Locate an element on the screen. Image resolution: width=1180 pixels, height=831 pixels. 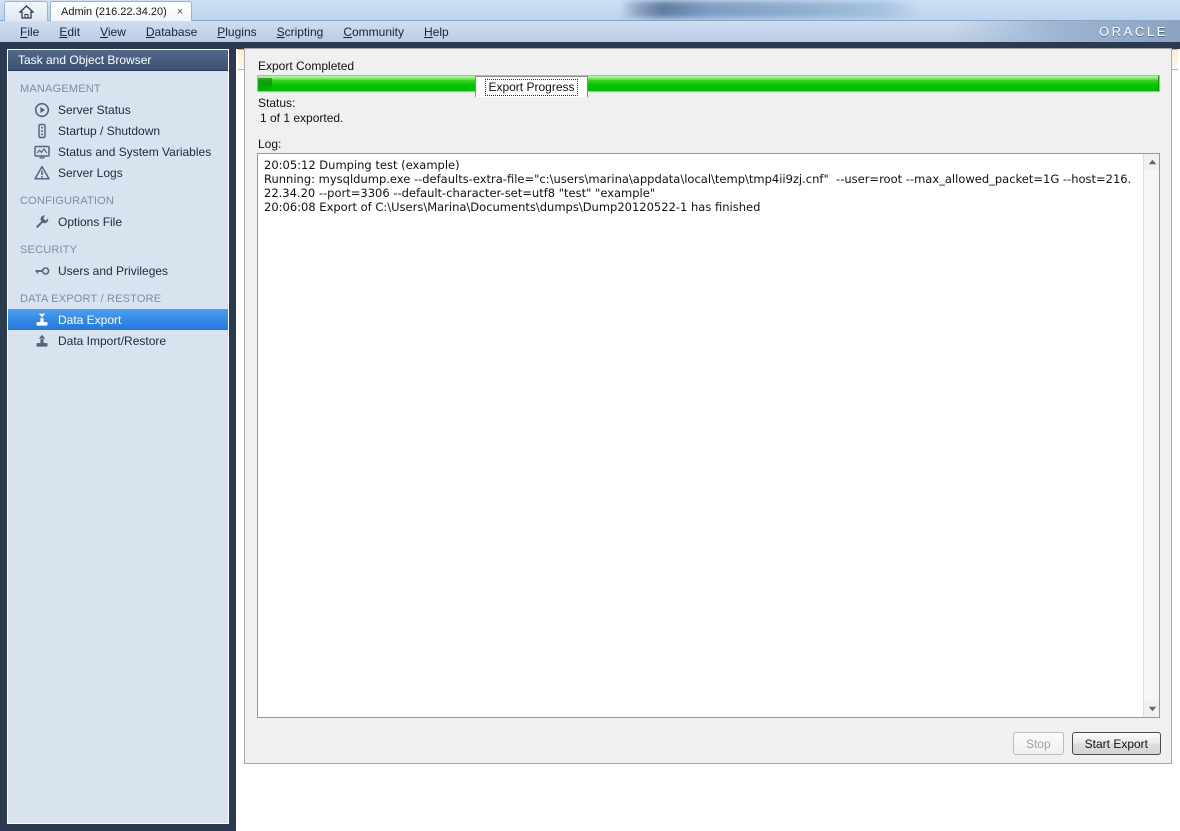
scrollbar-track is located at coordinates (1151, 435).